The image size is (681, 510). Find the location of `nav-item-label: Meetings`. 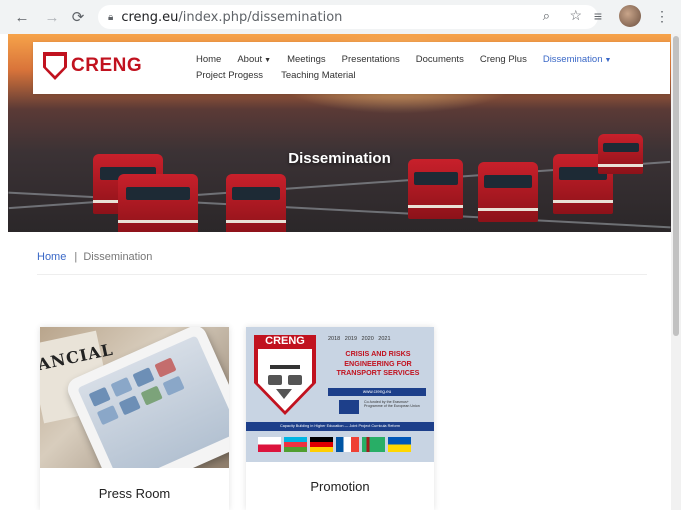

nav-item-label: Meetings is located at coordinates (306, 59).